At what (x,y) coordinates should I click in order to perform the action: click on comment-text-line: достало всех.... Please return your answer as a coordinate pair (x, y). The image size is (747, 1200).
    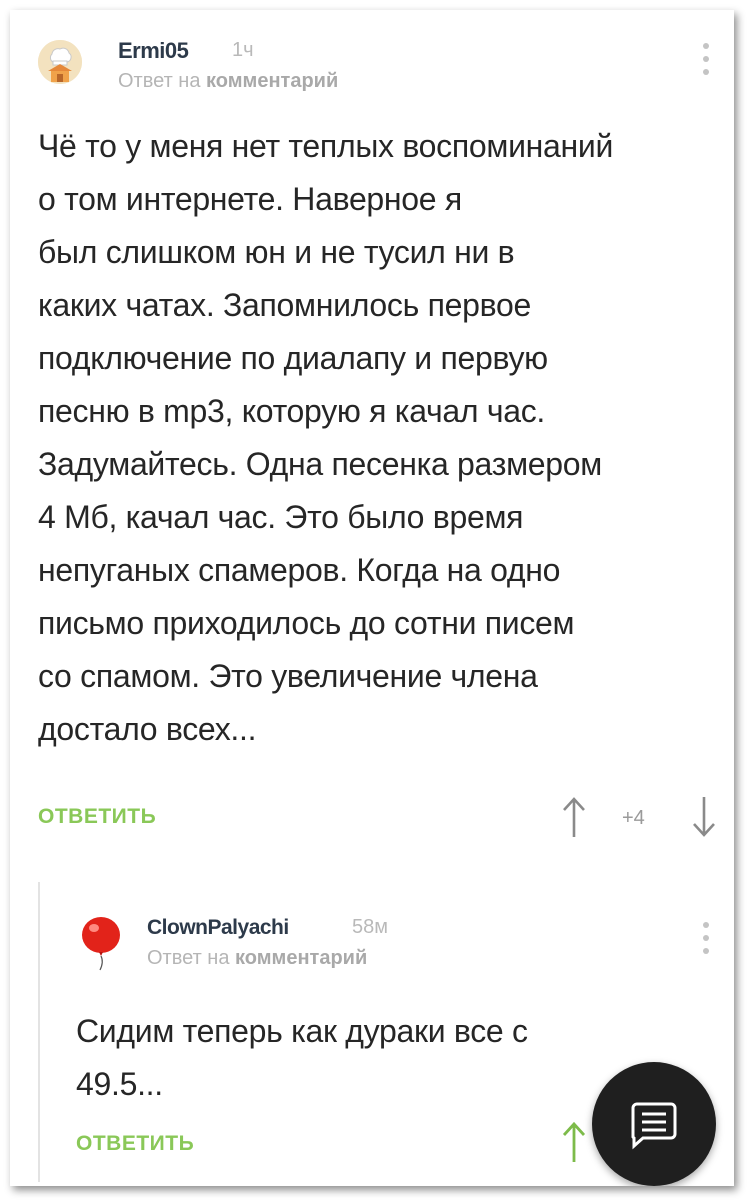
    Looking at the image, I should click on (147, 729).